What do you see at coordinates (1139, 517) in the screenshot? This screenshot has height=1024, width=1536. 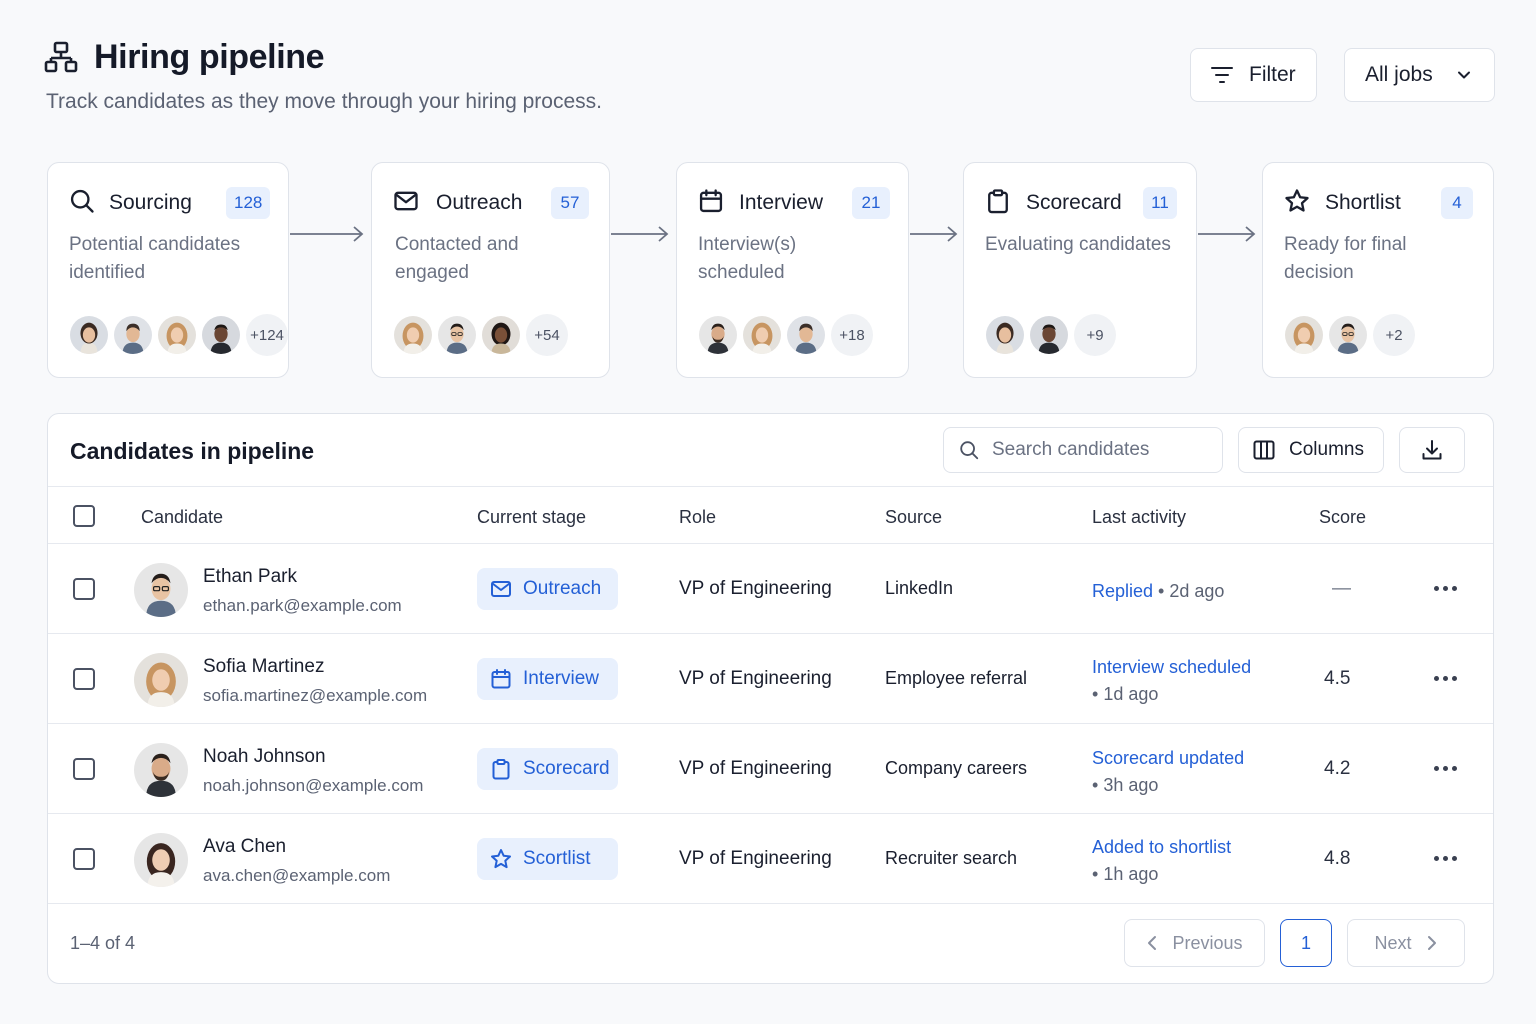 I see `column-header-activity: Last activity` at bounding box center [1139, 517].